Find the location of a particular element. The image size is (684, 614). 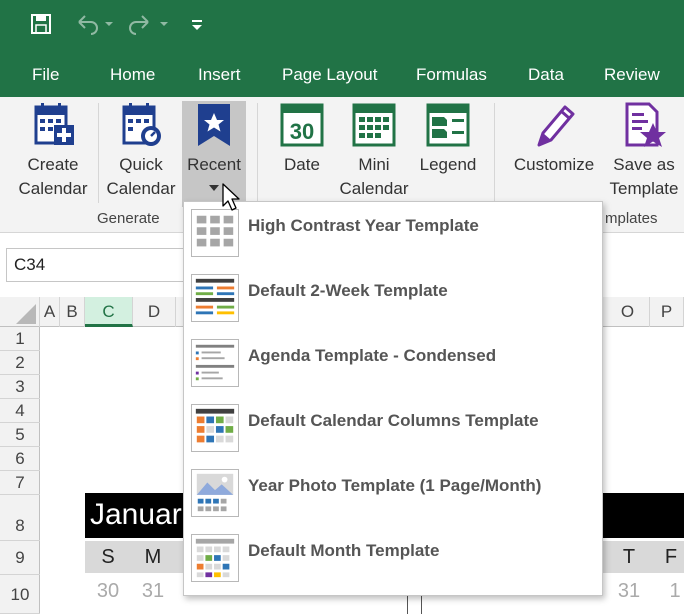

quick-calendar-label-1: Quick is located at coordinates (141, 164).